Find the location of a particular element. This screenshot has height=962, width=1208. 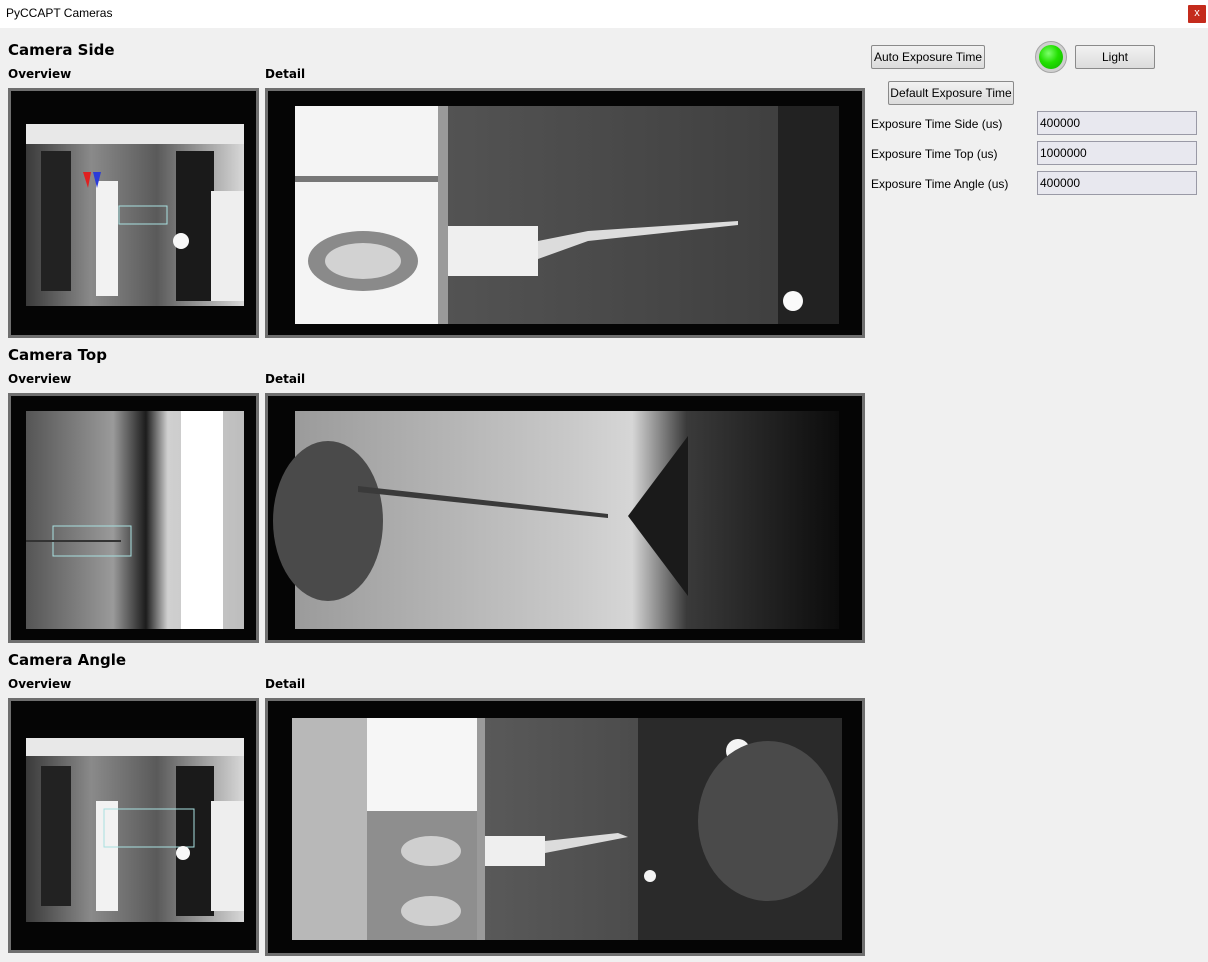

camera-side-title: Camera Side is located at coordinates (61, 50).